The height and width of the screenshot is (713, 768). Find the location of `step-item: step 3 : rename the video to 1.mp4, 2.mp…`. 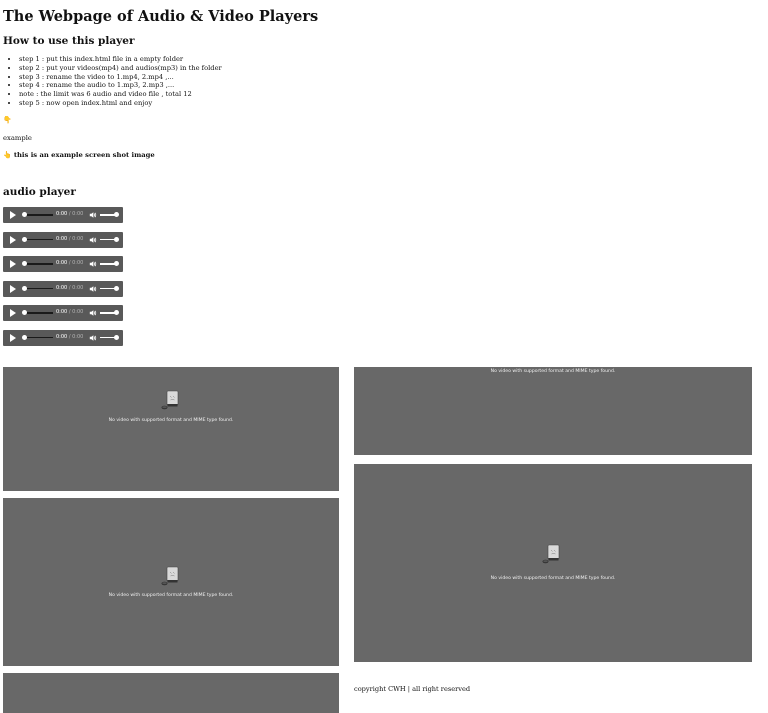

step-item: step 3 : rename the video to 1.mp4, 2.mp… is located at coordinates (120, 77).